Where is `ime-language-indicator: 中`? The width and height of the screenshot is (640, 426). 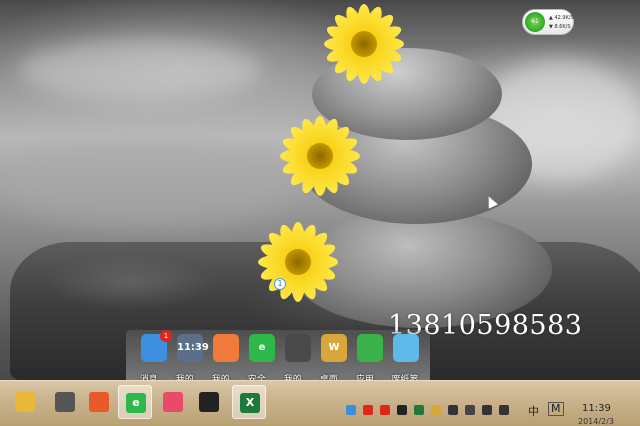 ime-language-indicator: 中 is located at coordinates (533, 411).